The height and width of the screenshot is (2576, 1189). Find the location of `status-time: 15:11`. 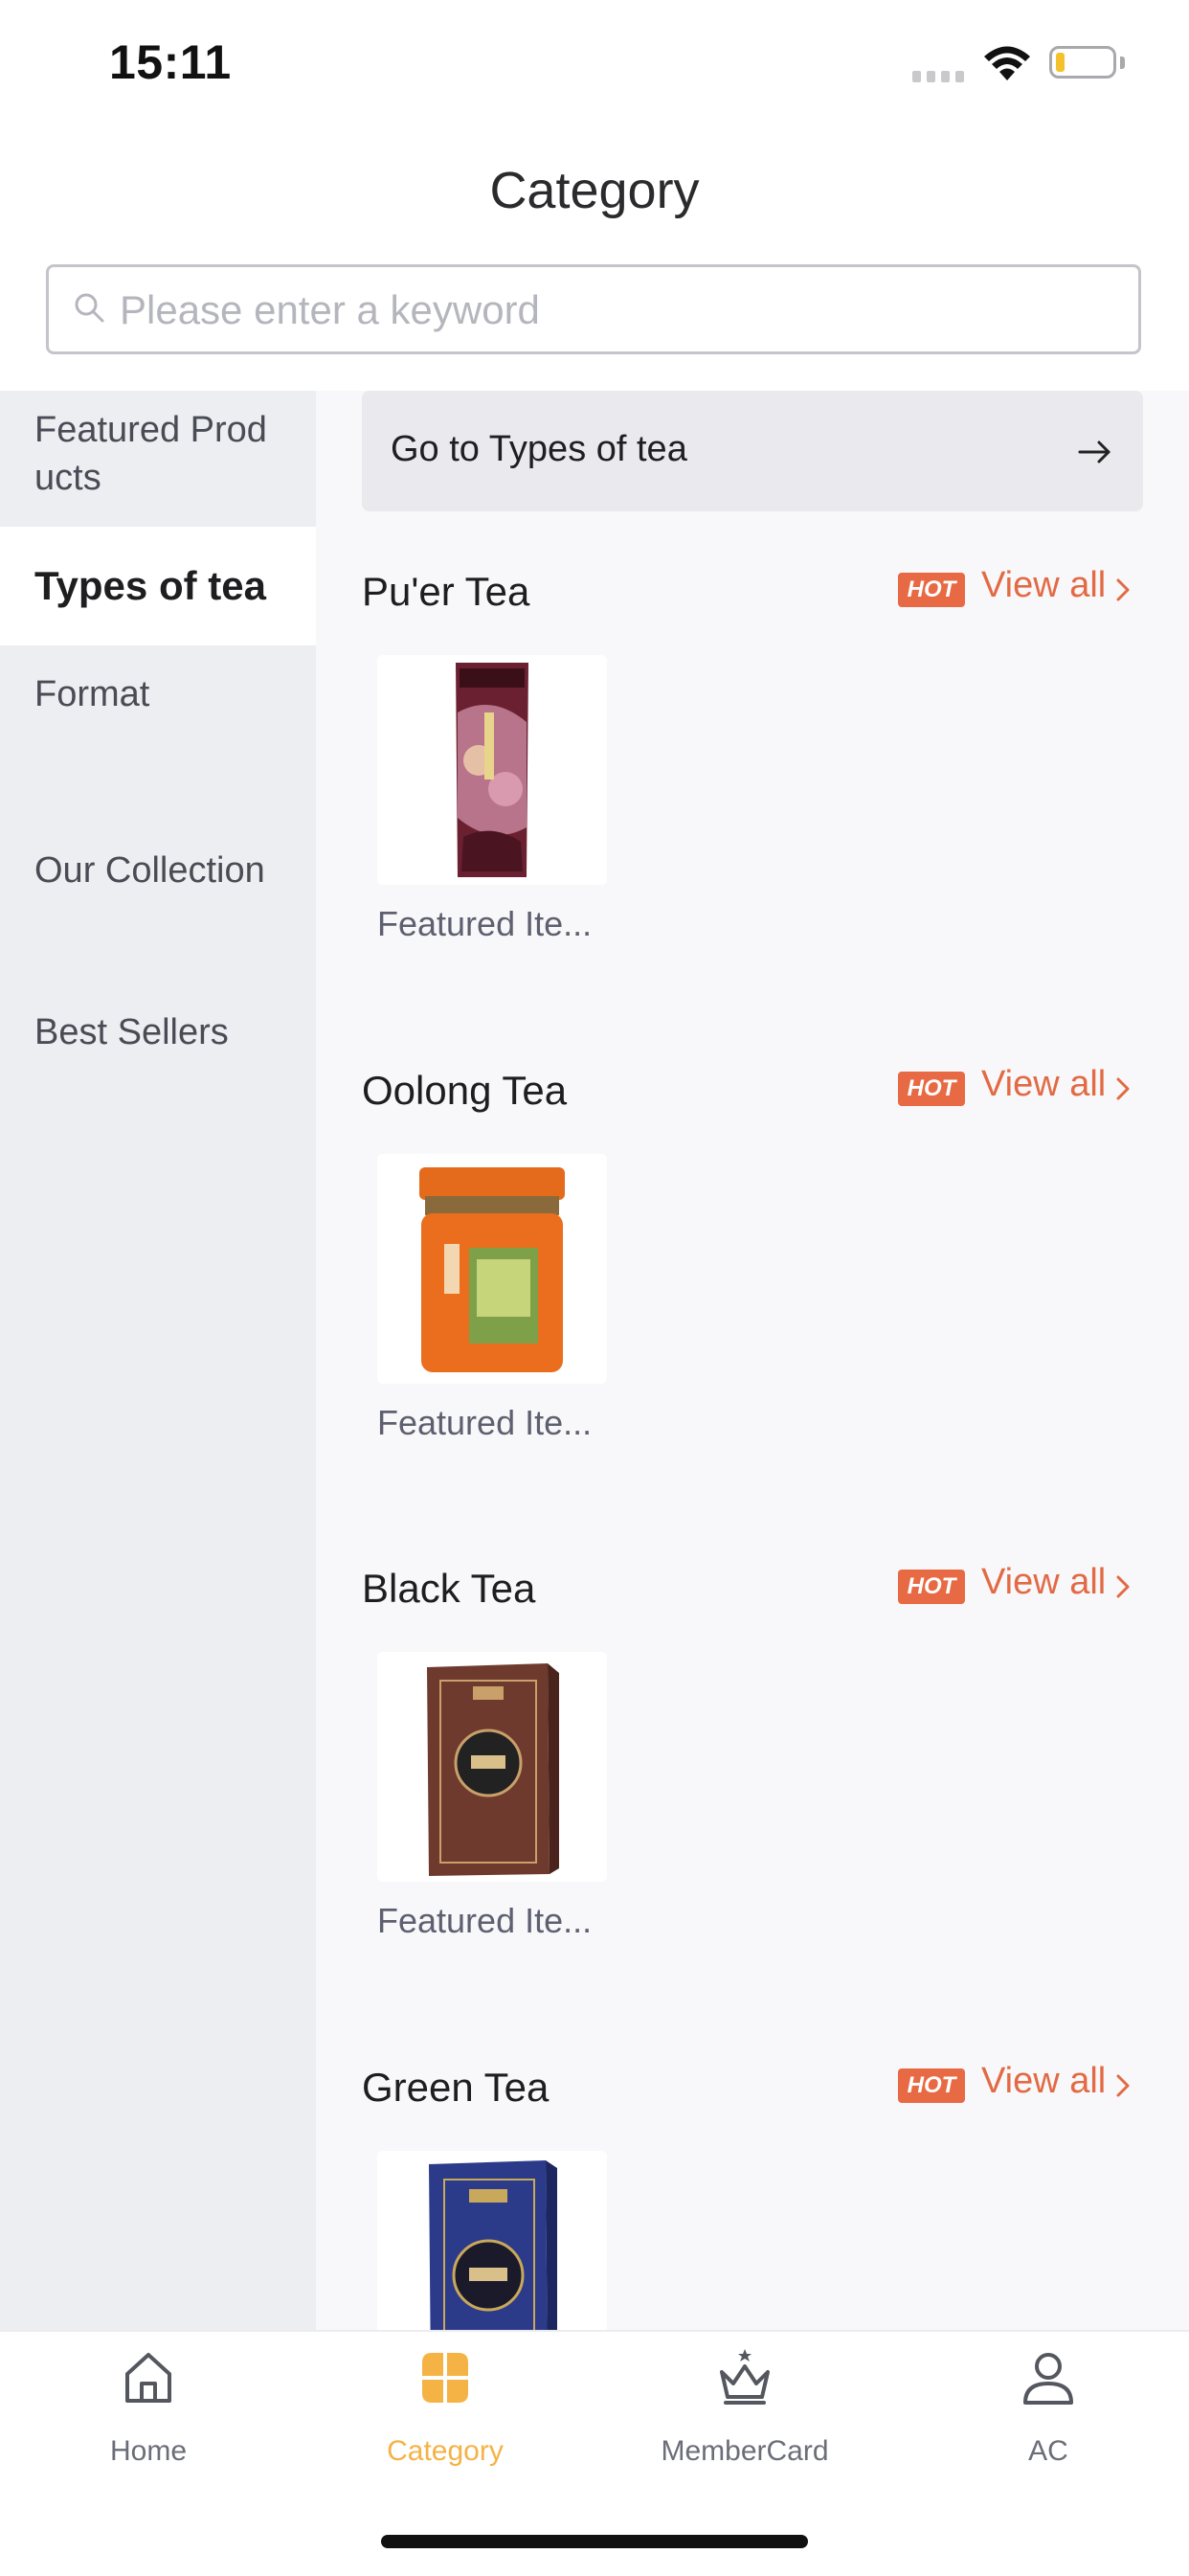

status-time: 15:11 is located at coordinates (170, 62).